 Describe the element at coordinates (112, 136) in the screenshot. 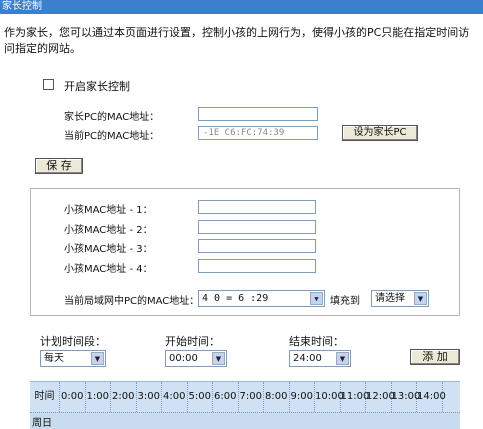

I see `current-pc-mac-label: 当前PC的MAC地址：` at that location.